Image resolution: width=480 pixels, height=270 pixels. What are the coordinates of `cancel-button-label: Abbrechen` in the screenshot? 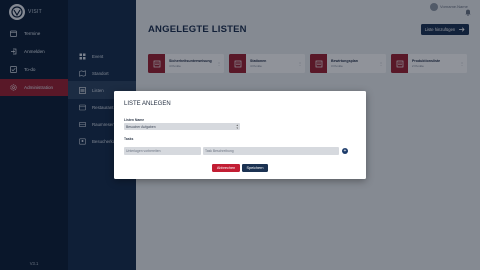 It's located at (226, 168).